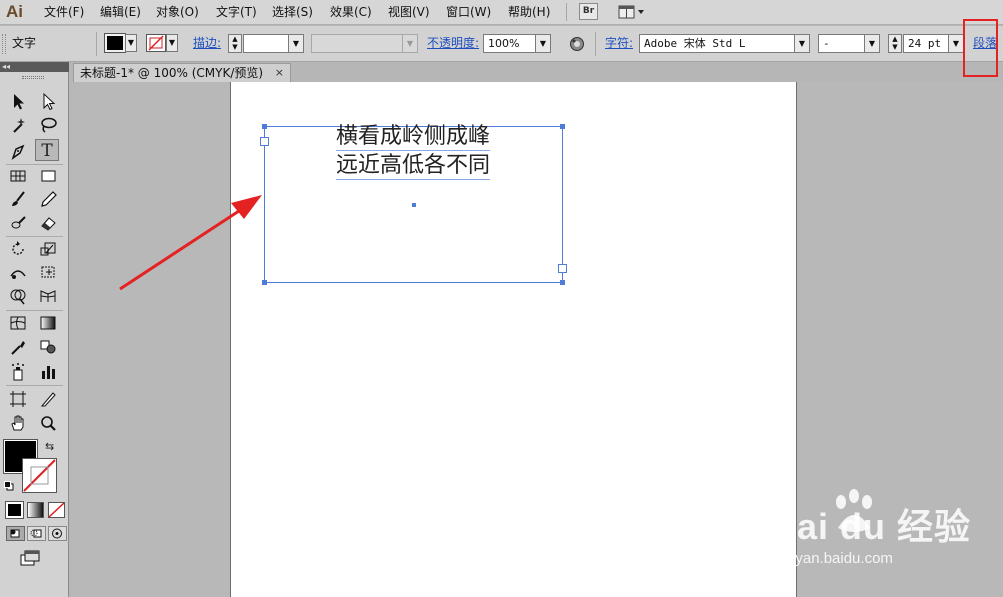 Image resolution: width=1003 pixels, height=597 pixels. What do you see at coordinates (172, 43) in the screenshot?
I see `stroke-dropdown-arrow: ▼` at bounding box center [172, 43].